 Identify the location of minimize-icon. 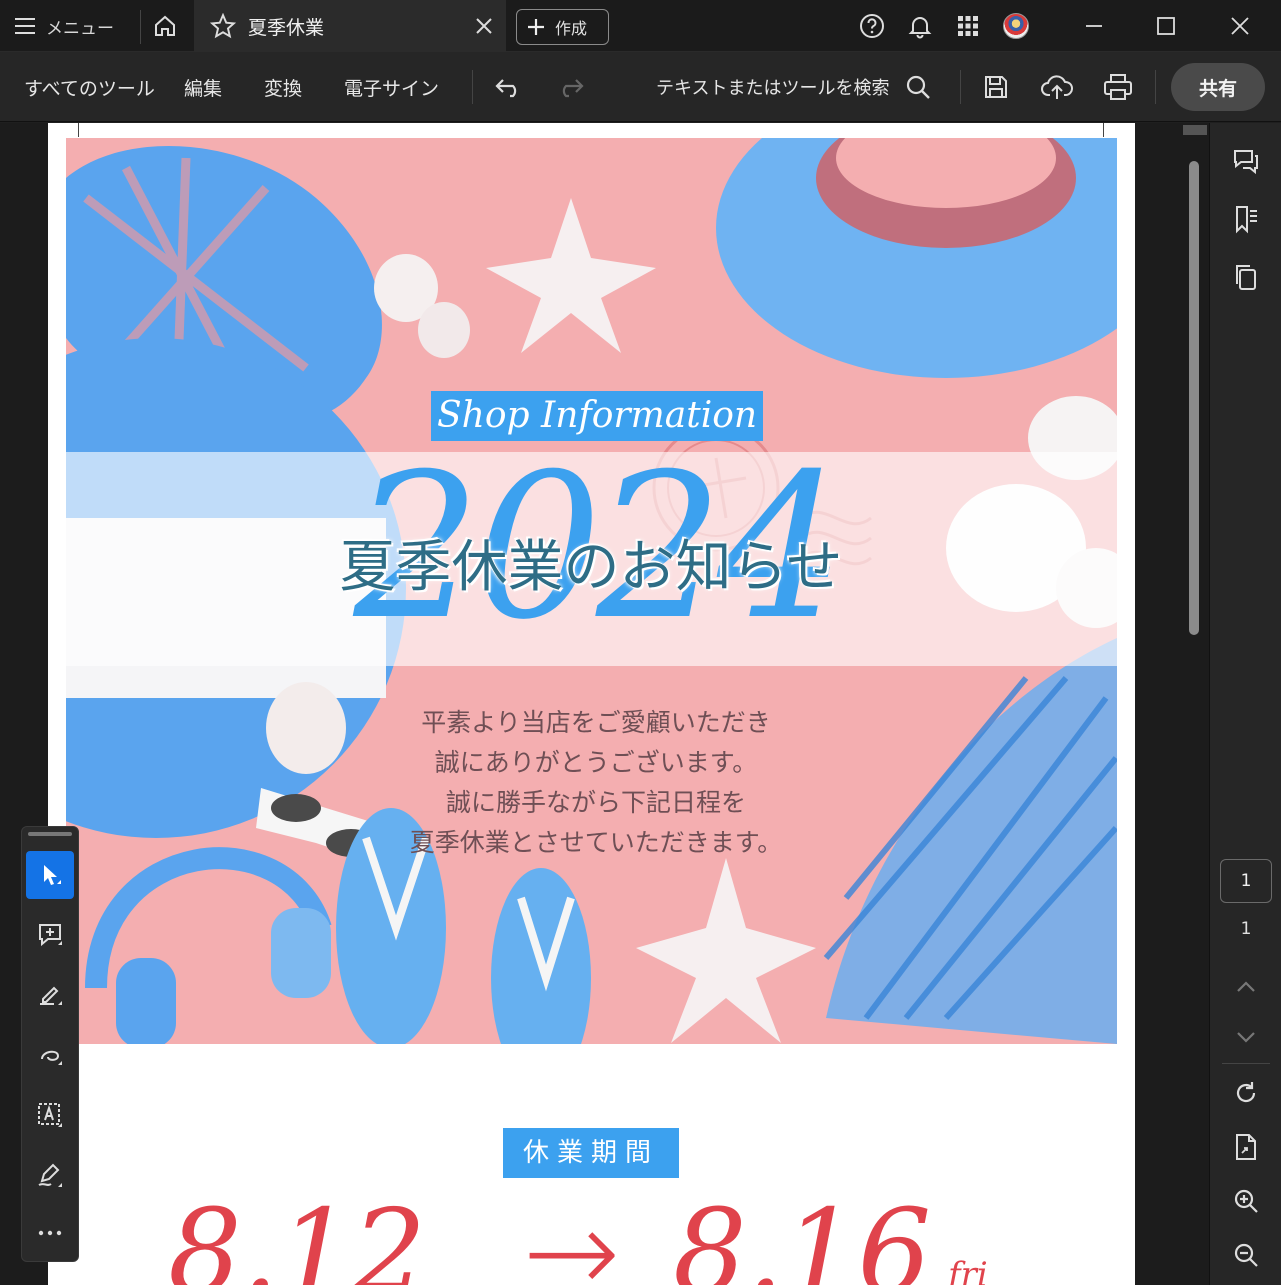
(1094, 26).